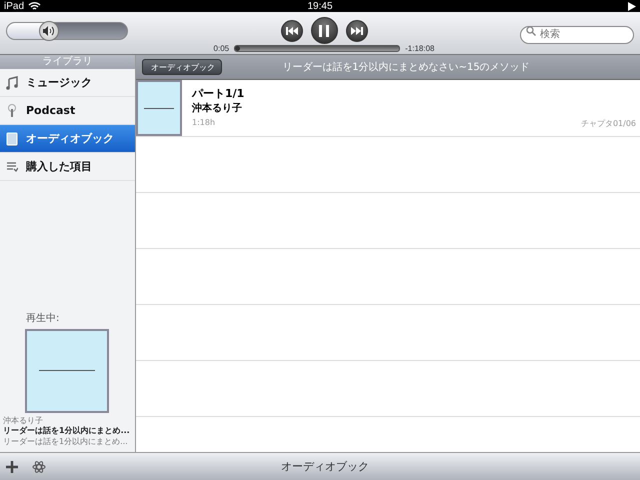 This screenshot has width=640, height=480. Describe the element at coordinates (219, 93) in the screenshot. I see `track-title: パート1/1` at that location.